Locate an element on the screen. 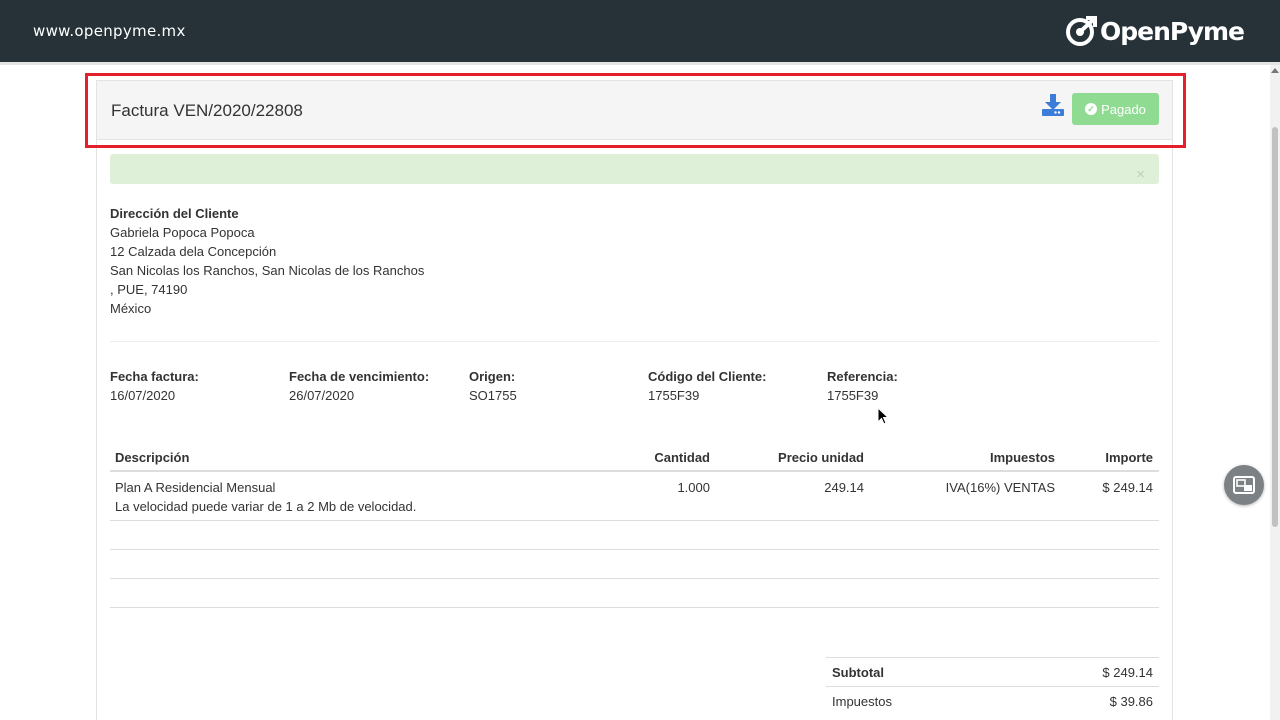 The height and width of the screenshot is (720, 1280). row-amount: $ 249.14 is located at coordinates (1127, 487).